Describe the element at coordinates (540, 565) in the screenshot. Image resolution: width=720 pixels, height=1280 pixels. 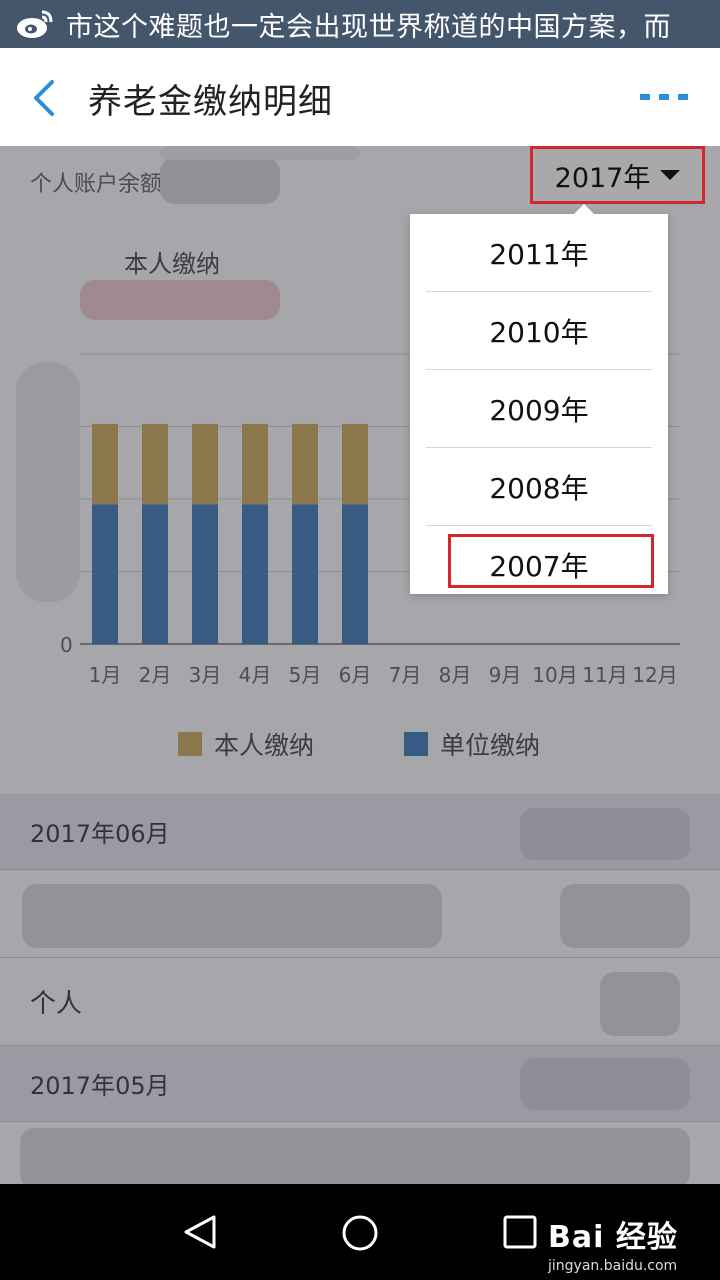
I see `year-option-highlighted: 2007年` at that location.